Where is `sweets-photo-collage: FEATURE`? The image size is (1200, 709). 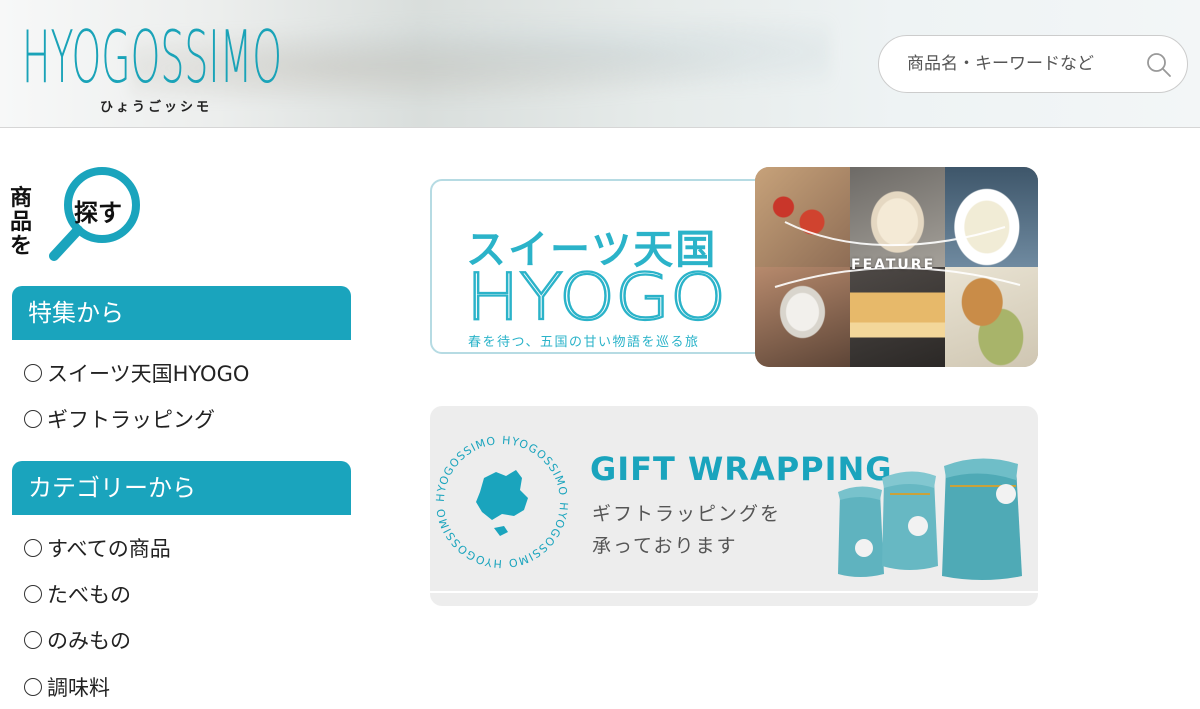
sweets-photo-collage: FEATURE is located at coordinates (896, 267).